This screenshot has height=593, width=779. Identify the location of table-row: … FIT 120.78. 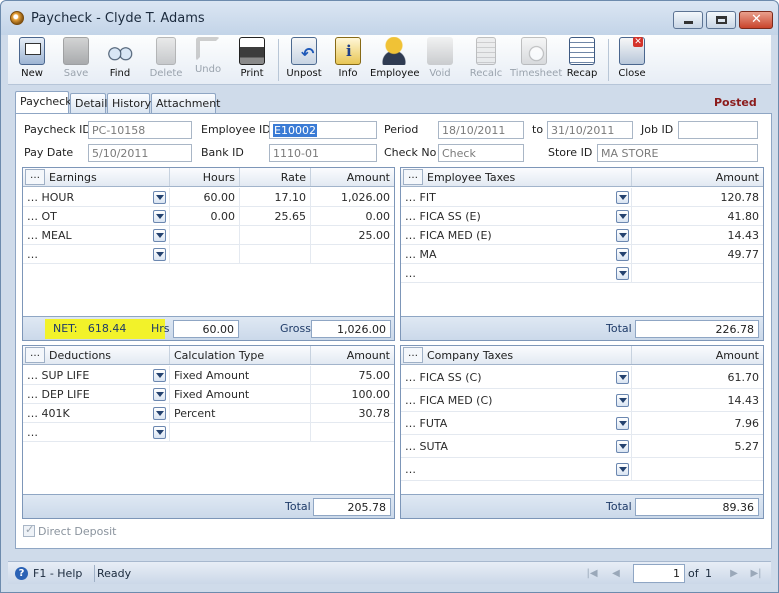
(582, 197).